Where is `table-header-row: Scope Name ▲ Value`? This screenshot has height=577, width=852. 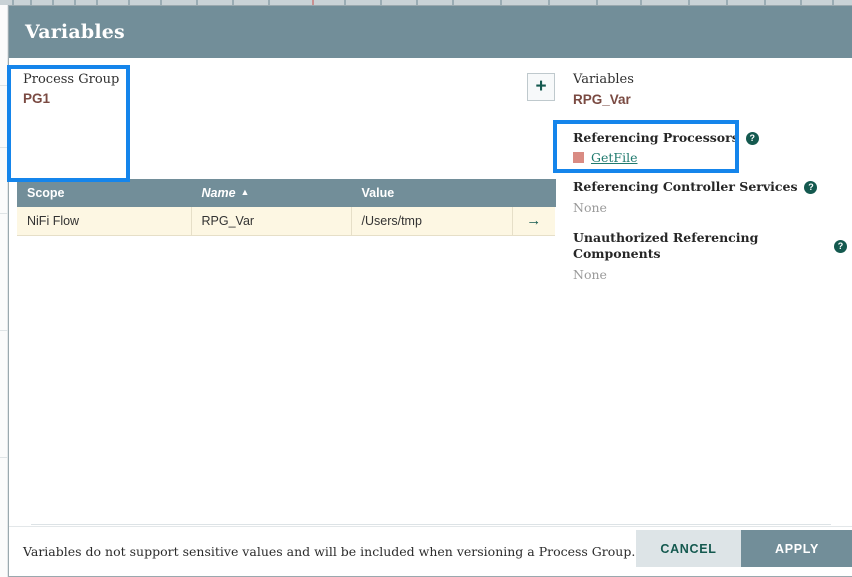
table-header-row: Scope Name ▲ Value is located at coordinates (286, 193).